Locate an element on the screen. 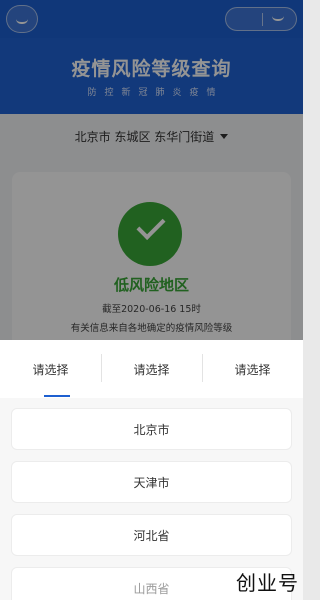 The width and height of the screenshot is (320, 600). watermark-text: 创业号 is located at coordinates (267, 583).